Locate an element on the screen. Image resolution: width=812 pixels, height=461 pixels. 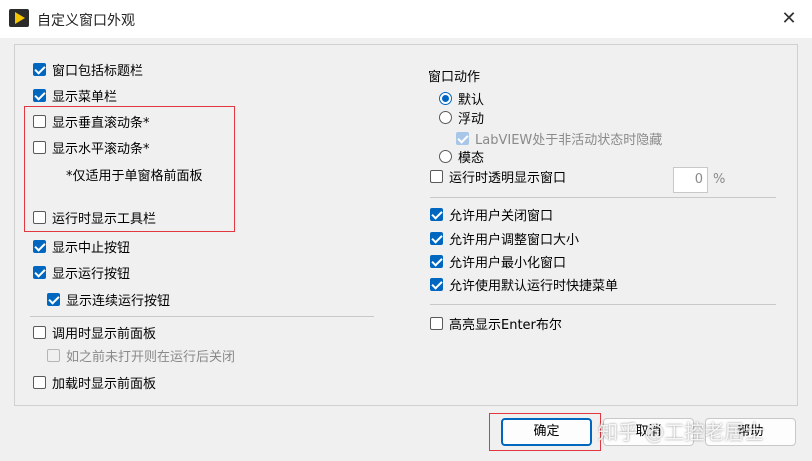
title-bar: 自定义窗口外观 ✕ is located at coordinates (406, 19).